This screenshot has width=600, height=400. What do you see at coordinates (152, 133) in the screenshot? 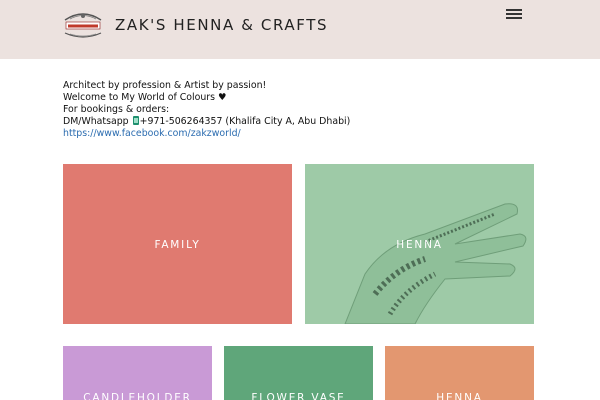
I see `facebook-link: https://www.facebook.com/zakzworld/` at bounding box center [152, 133].